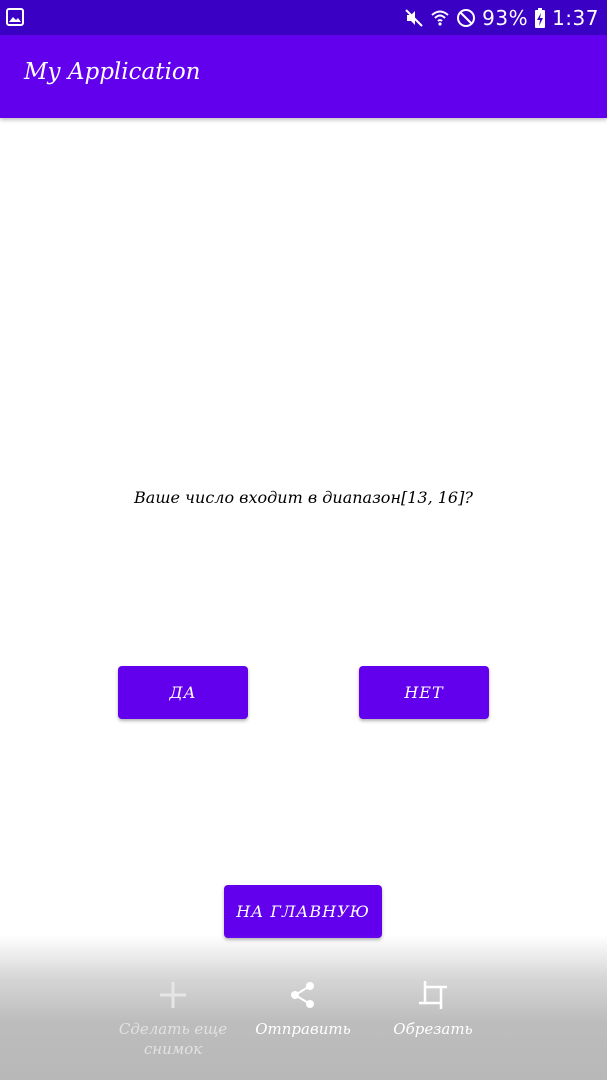 Image resolution: width=607 pixels, height=1080 pixels. I want to click on yes-button: ДА, so click(183, 692).